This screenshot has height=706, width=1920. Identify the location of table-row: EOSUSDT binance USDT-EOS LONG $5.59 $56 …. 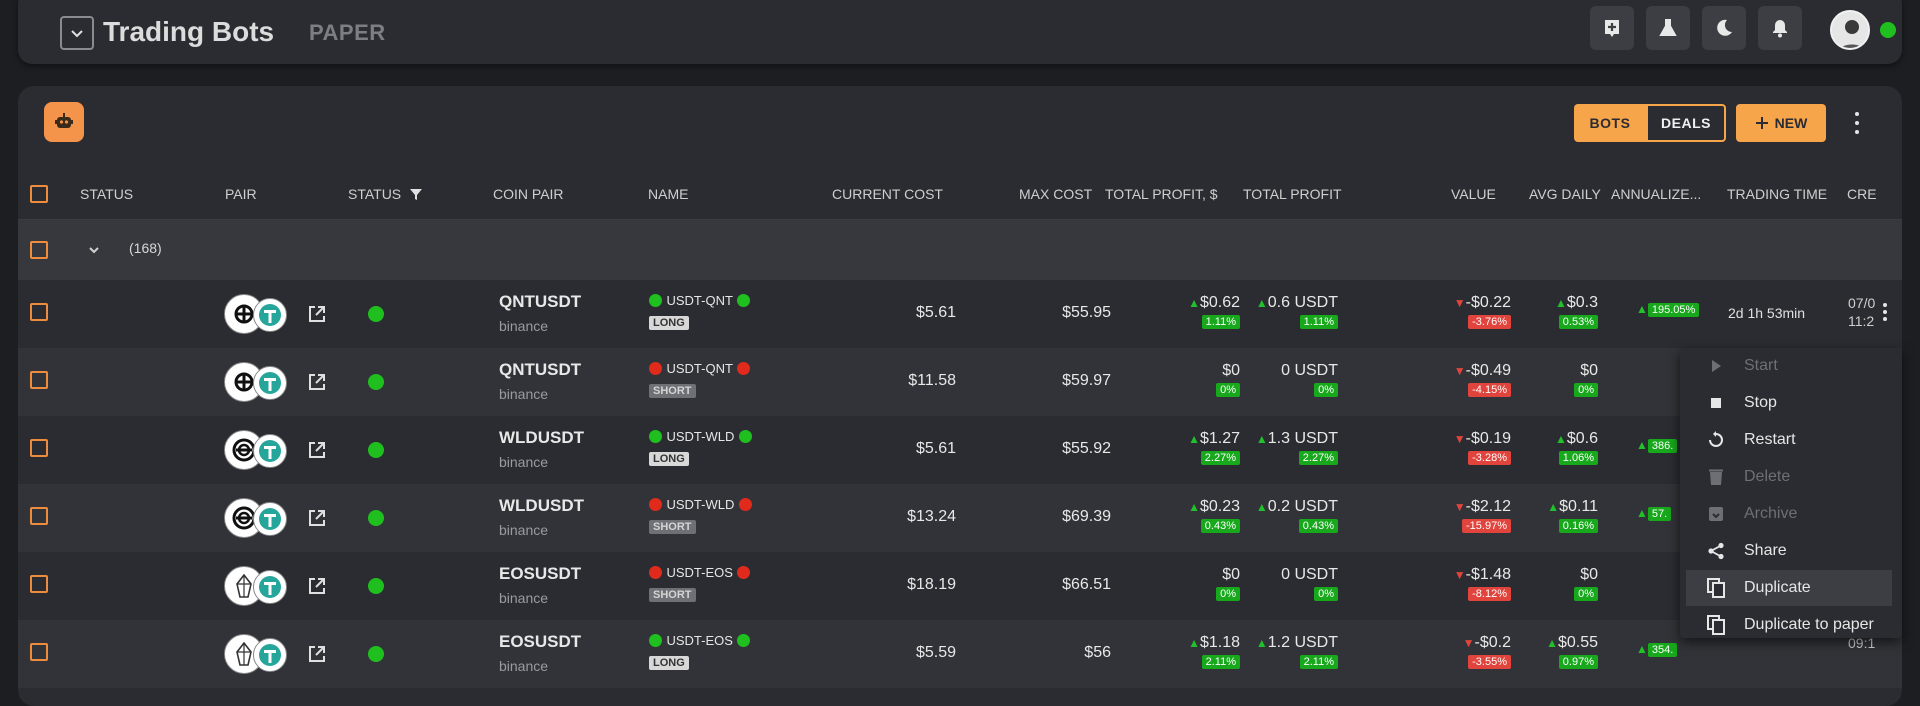
(960, 654).